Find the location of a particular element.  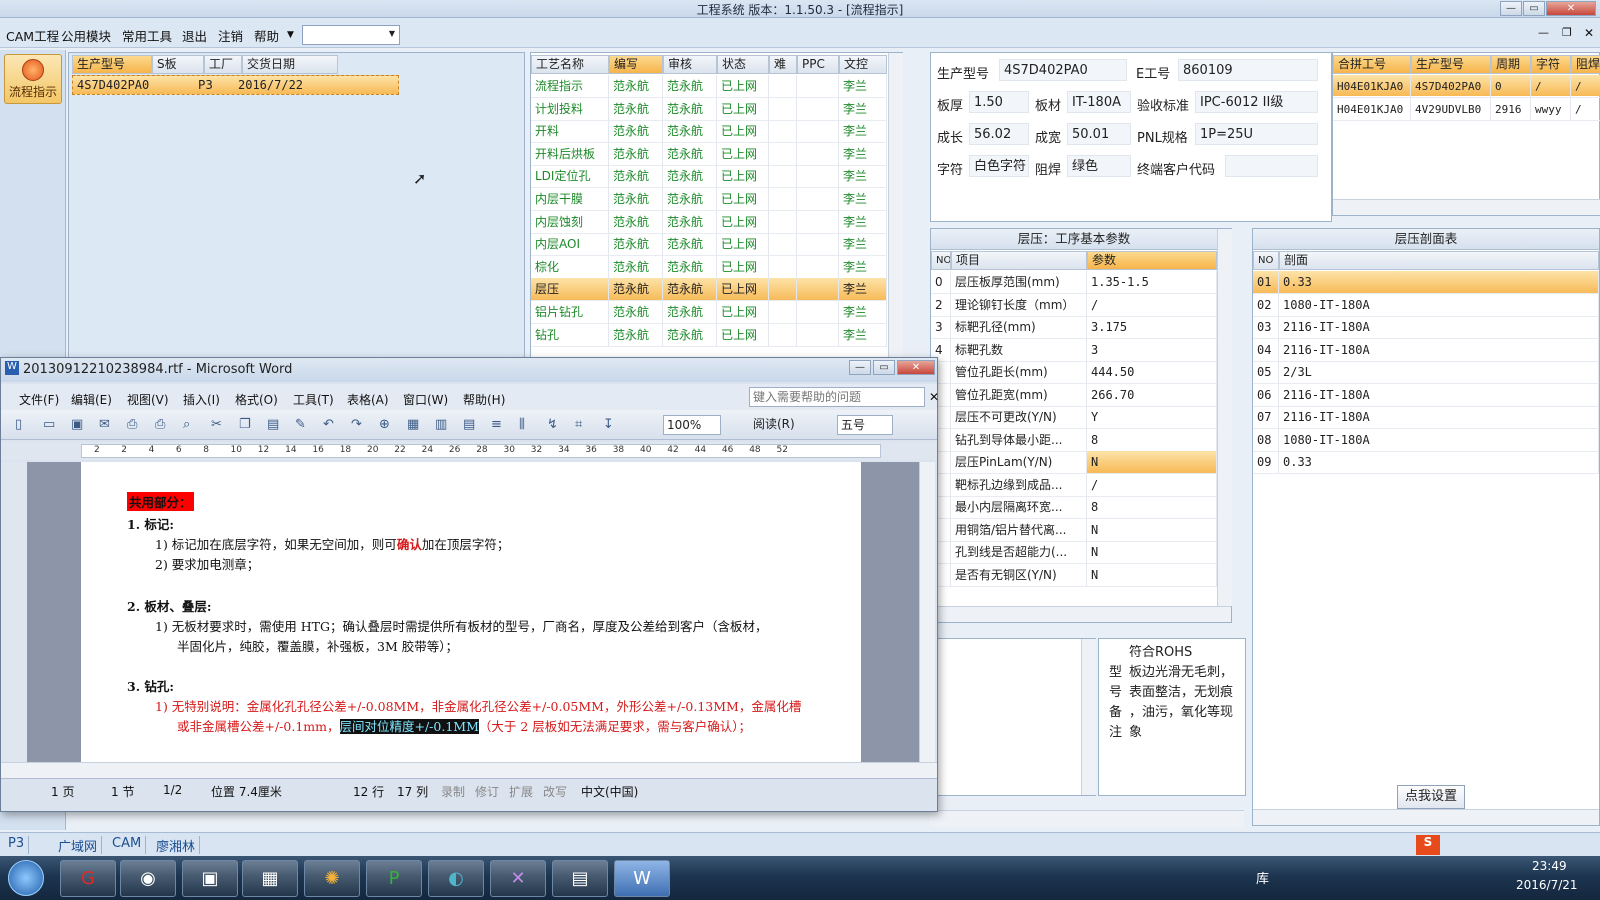

minimize-button: — is located at coordinates (1511, 8).